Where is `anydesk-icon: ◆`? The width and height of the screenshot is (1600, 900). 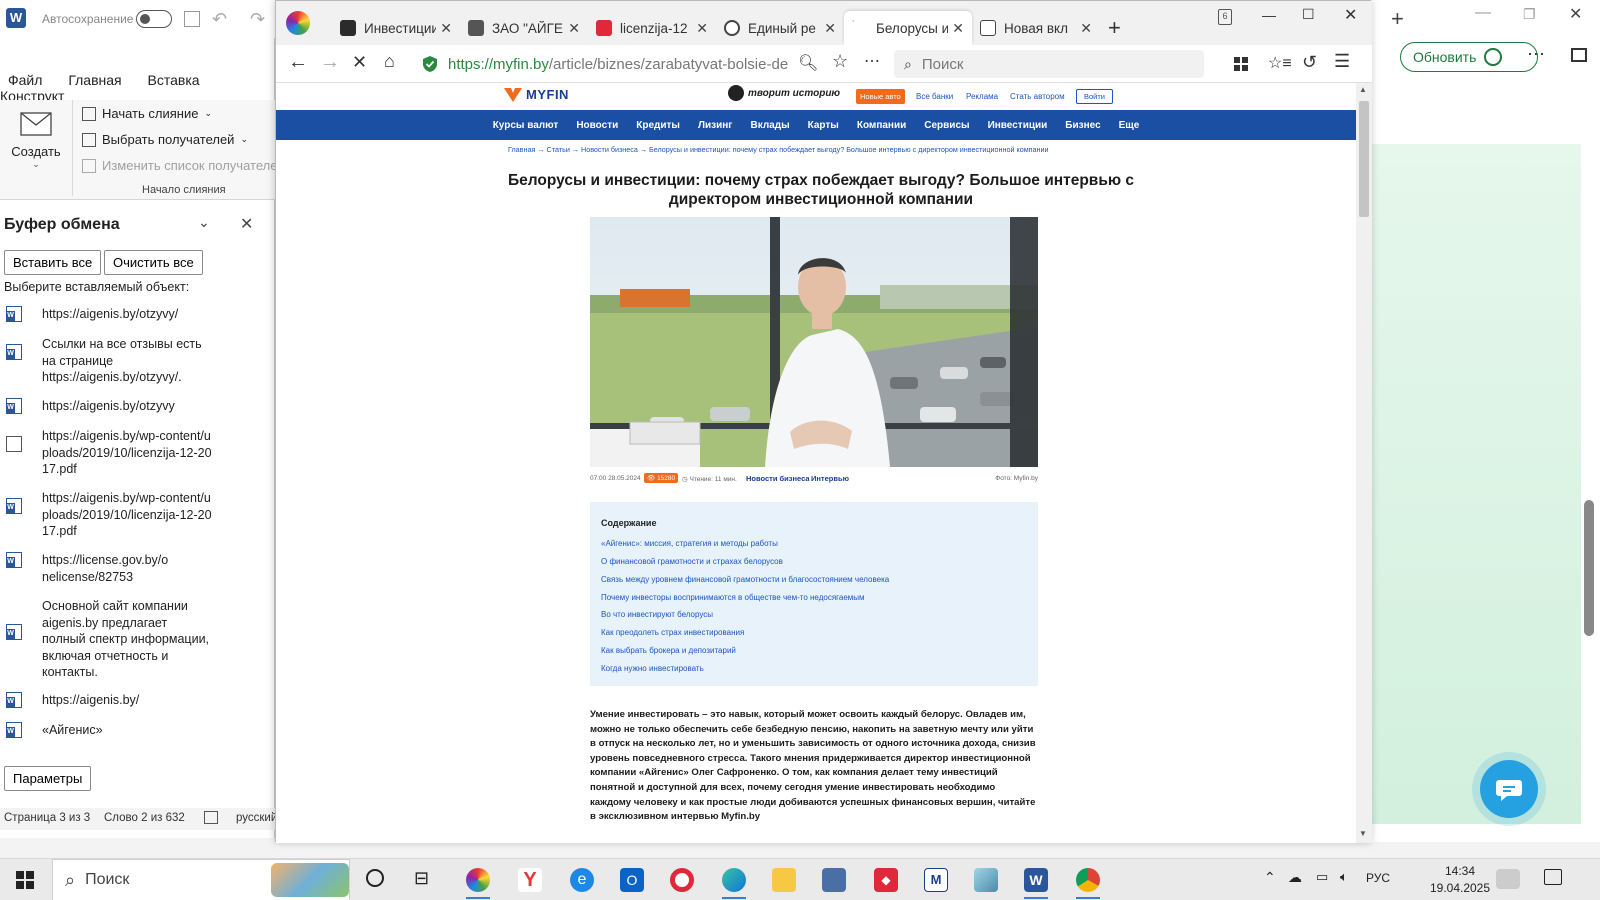
anydesk-icon: ◆ is located at coordinates (886, 880).